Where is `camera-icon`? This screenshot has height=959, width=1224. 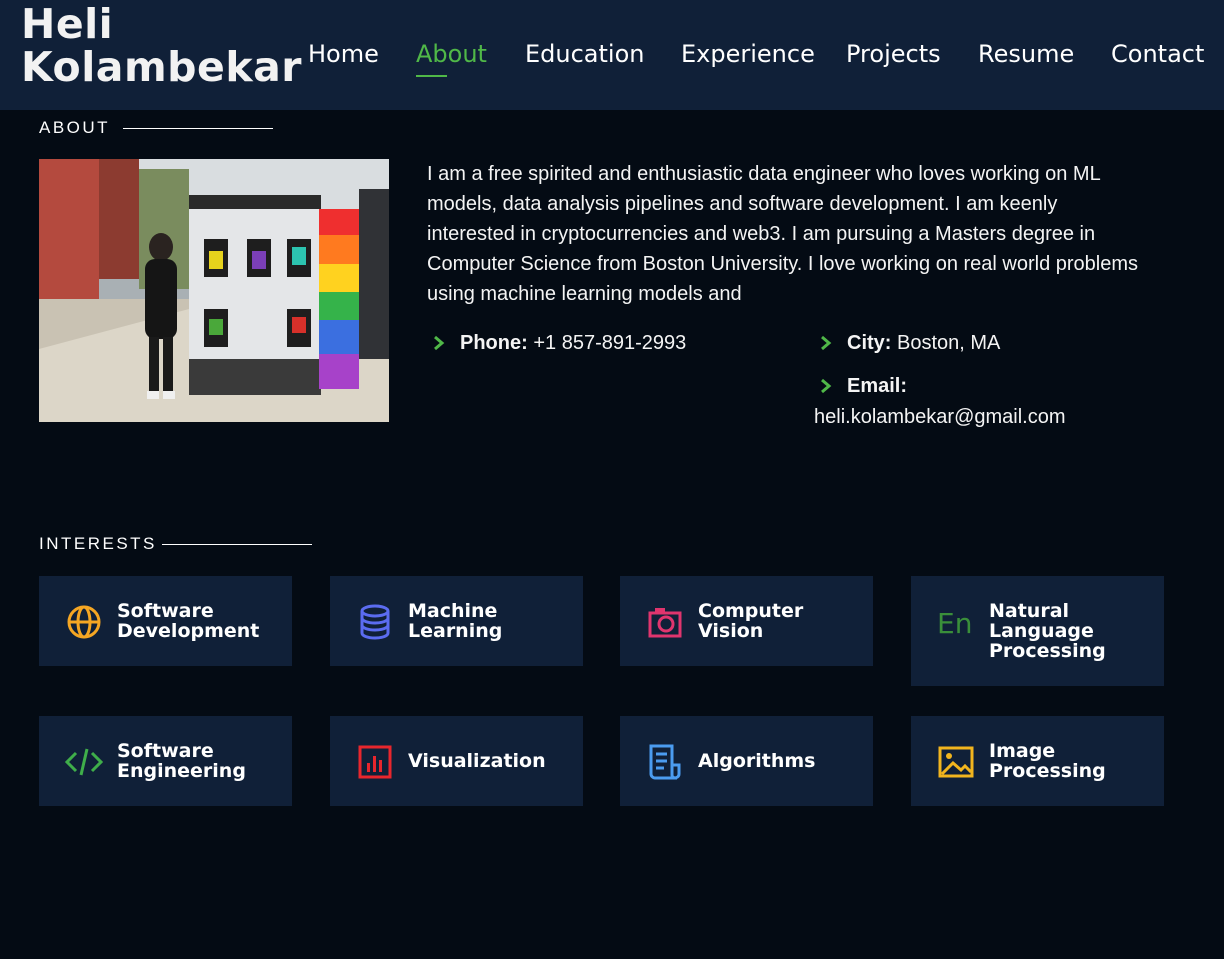
camera-icon is located at coordinates (665, 623).